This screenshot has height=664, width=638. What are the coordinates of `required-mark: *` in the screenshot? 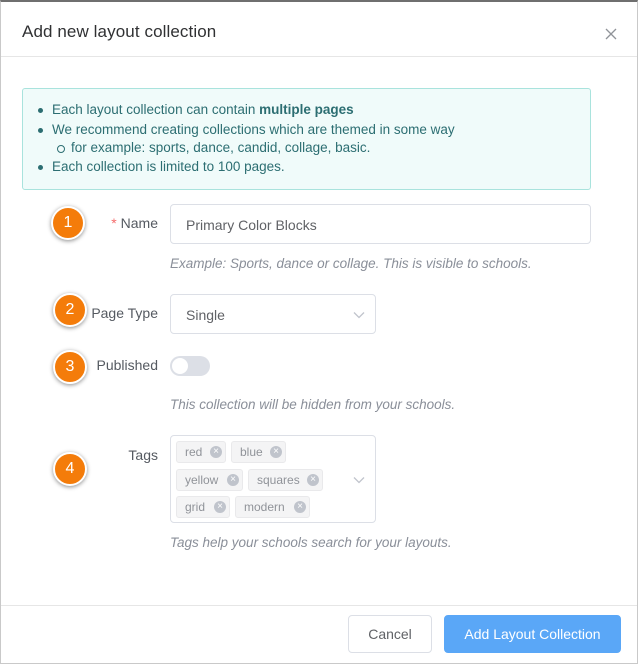 It's located at (114, 223).